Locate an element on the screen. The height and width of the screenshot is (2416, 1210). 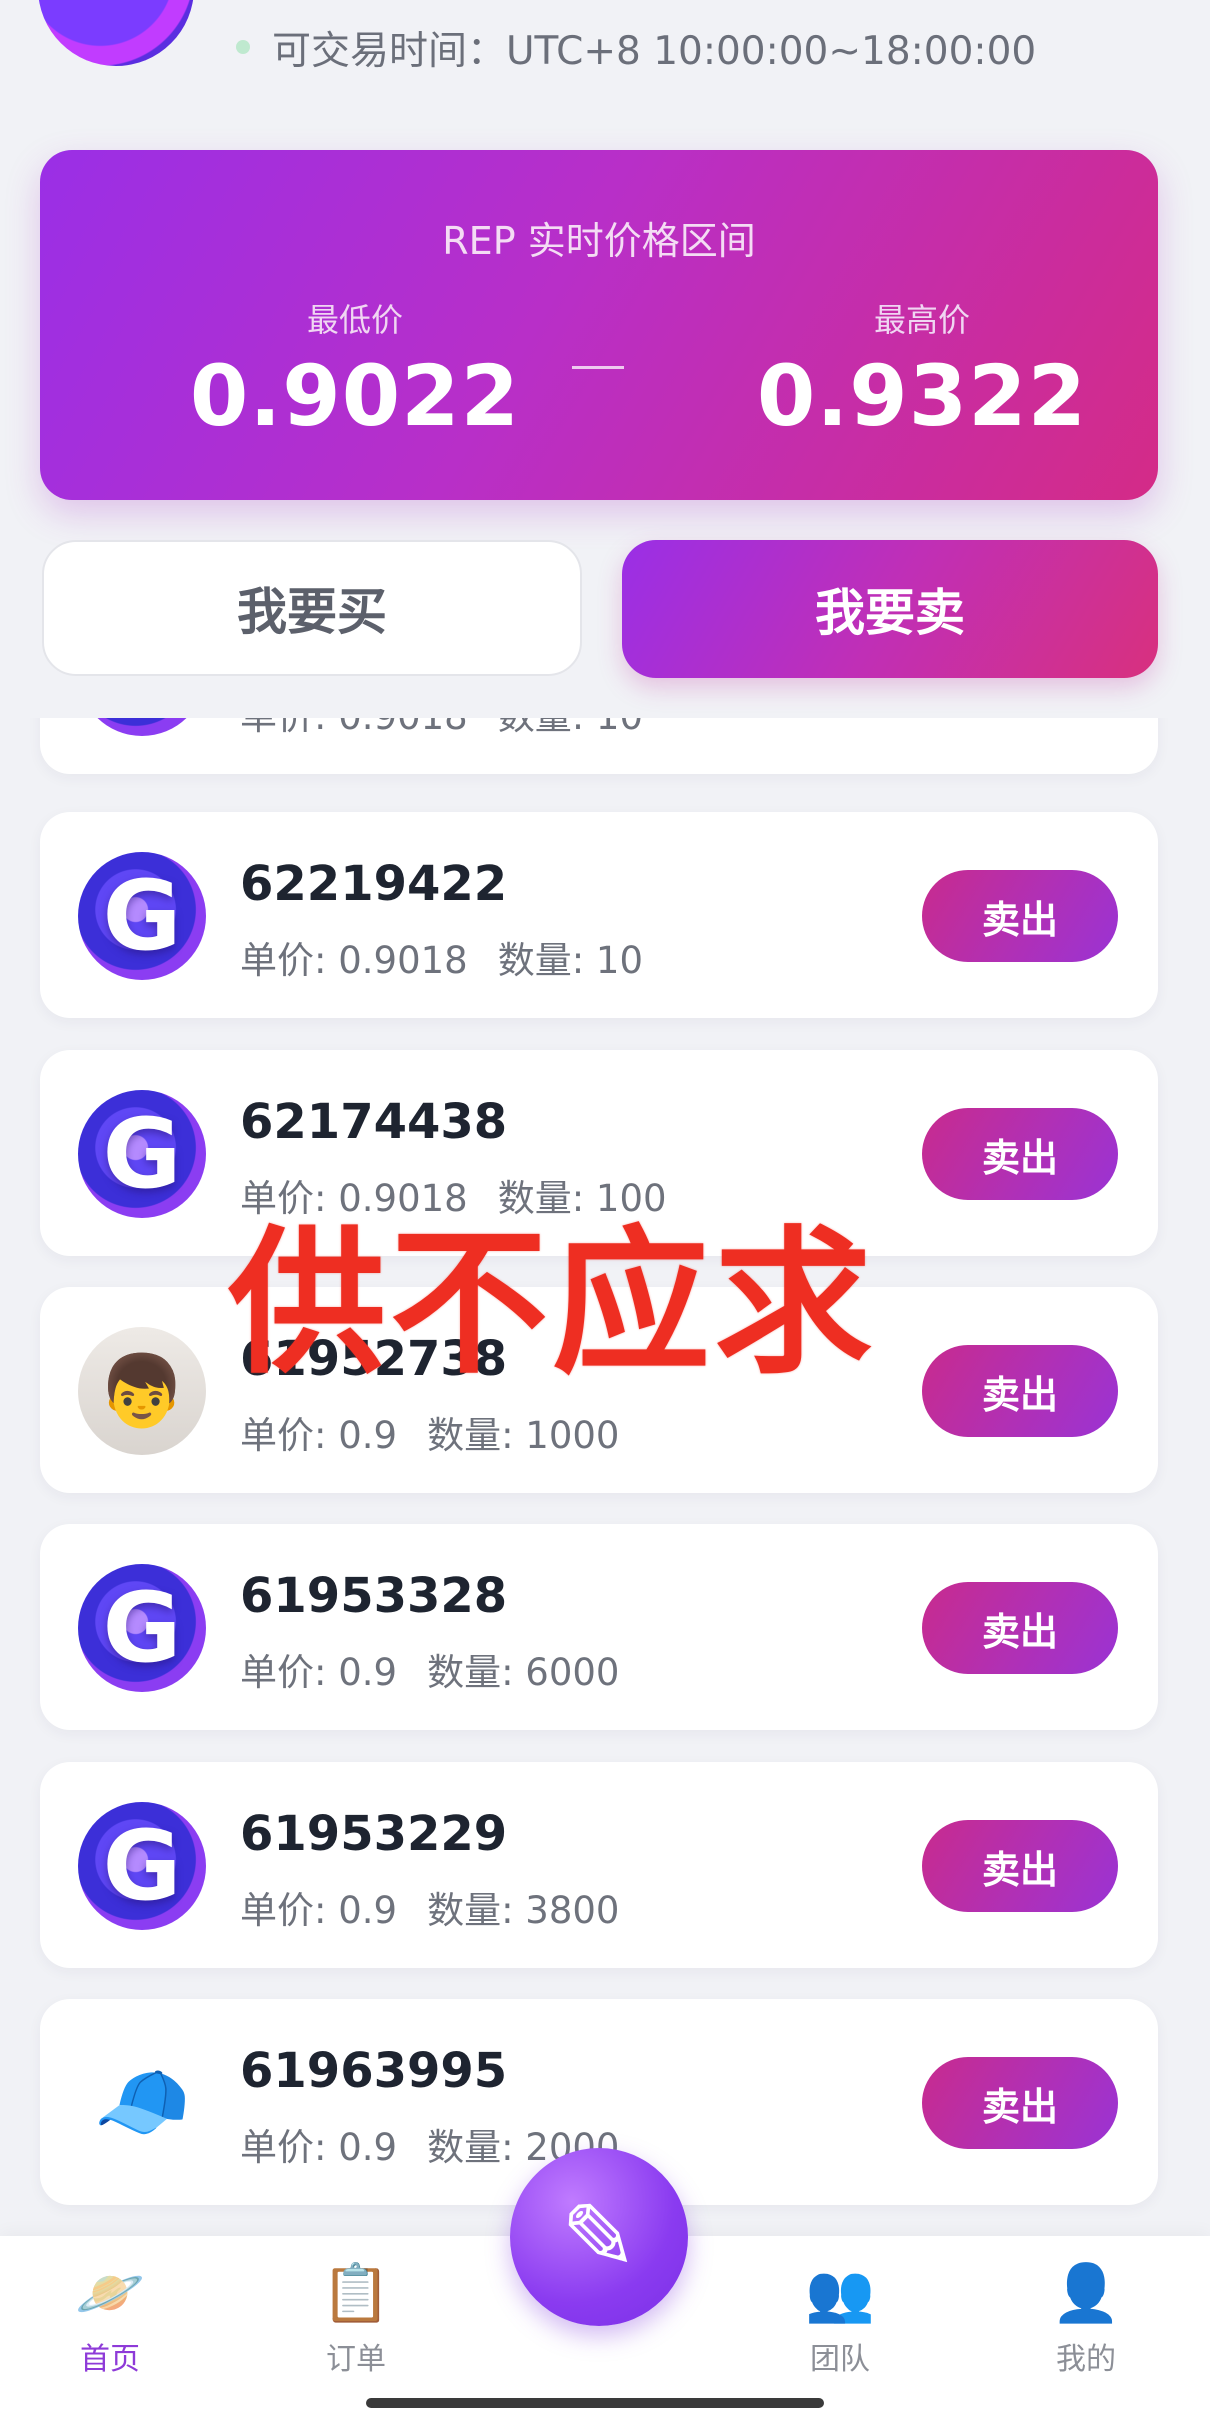
order-qty: 数量: 1000 is located at coordinates (523, 1435).